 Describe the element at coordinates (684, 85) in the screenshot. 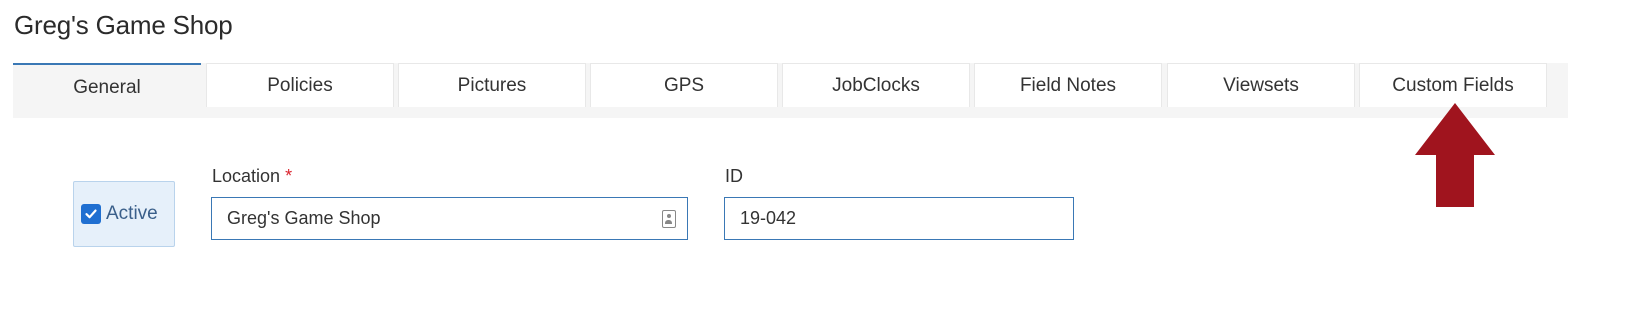

I see `tab-gps: GPS` at that location.